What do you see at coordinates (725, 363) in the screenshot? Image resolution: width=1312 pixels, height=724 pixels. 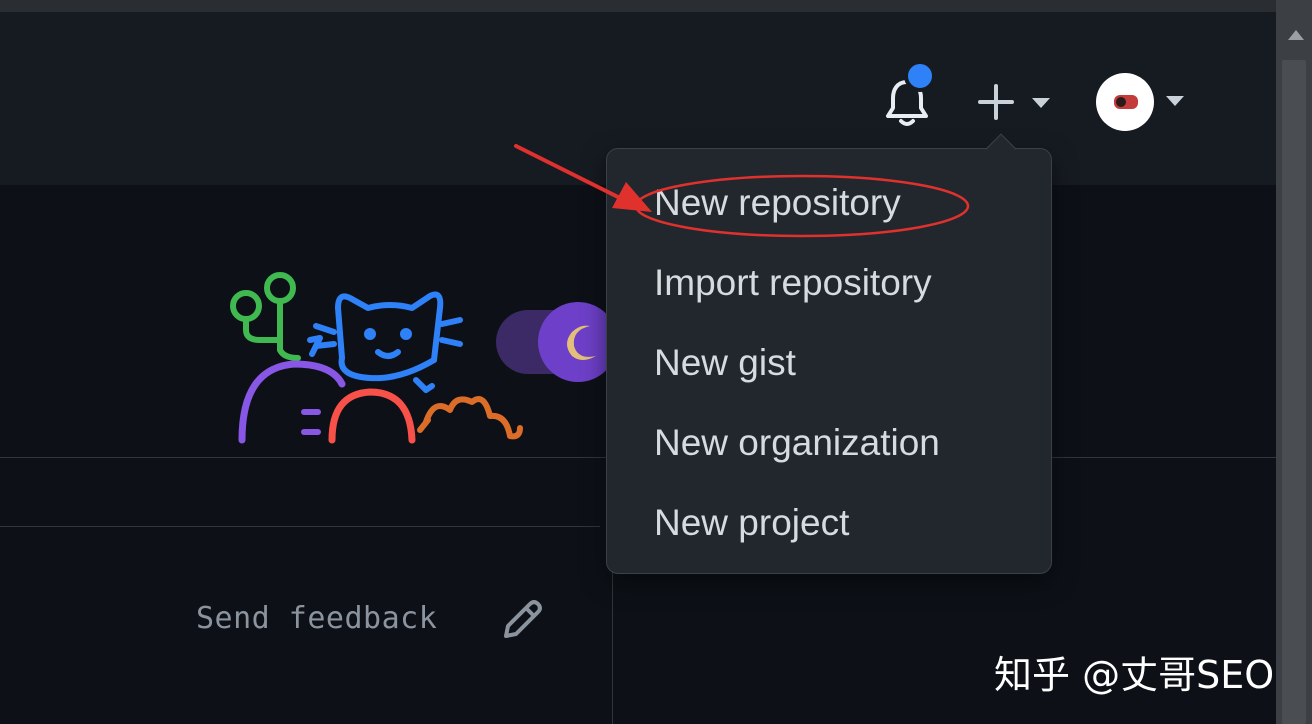 I see `menu-item-new-gist: New gist` at bounding box center [725, 363].